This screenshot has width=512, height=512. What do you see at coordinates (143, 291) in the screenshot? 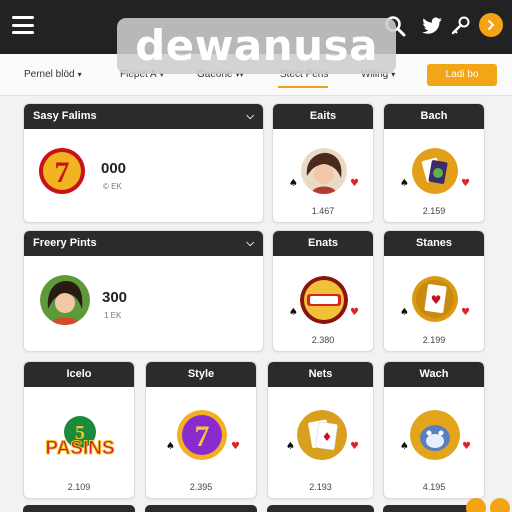
I see `game-card-freery-pints: Freery Pints ⌵ 300 1 EK` at bounding box center [143, 291].